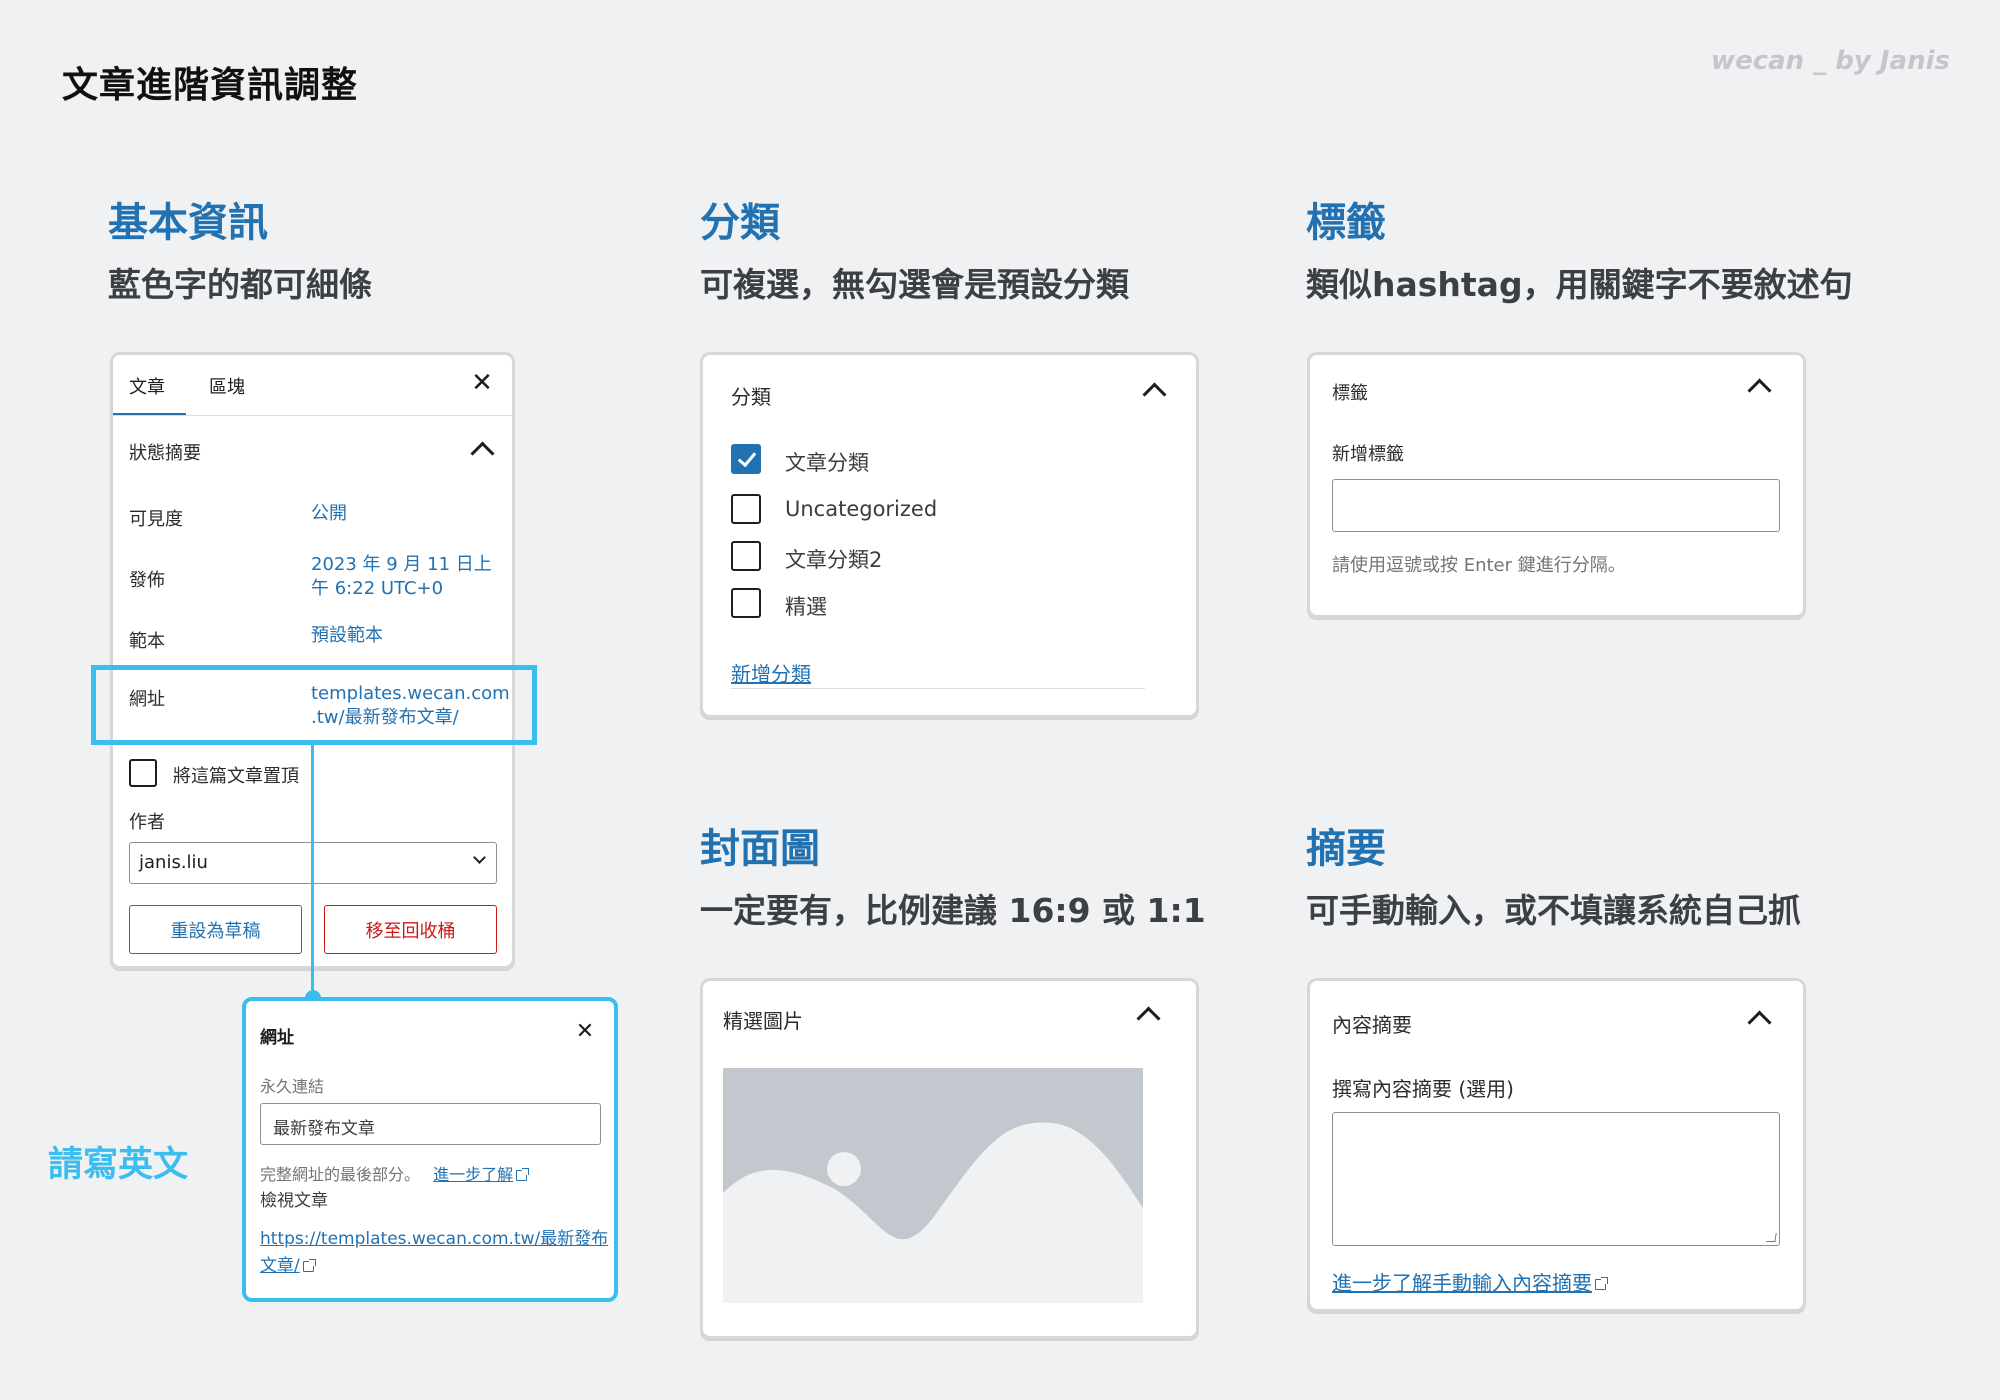 This screenshot has height=1400, width=2000. Describe the element at coordinates (473, 1174) in the screenshot. I see `learn-more-link: 進一步了解` at that location.